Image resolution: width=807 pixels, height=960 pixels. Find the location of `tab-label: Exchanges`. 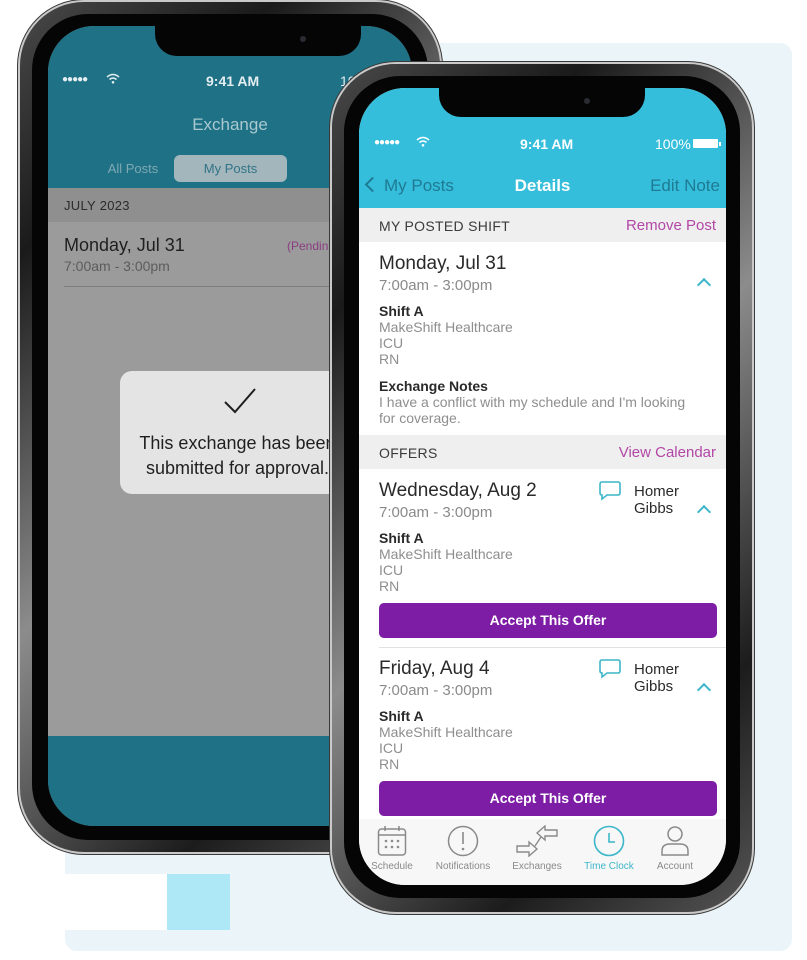

tab-label: Exchanges is located at coordinates (537, 866).